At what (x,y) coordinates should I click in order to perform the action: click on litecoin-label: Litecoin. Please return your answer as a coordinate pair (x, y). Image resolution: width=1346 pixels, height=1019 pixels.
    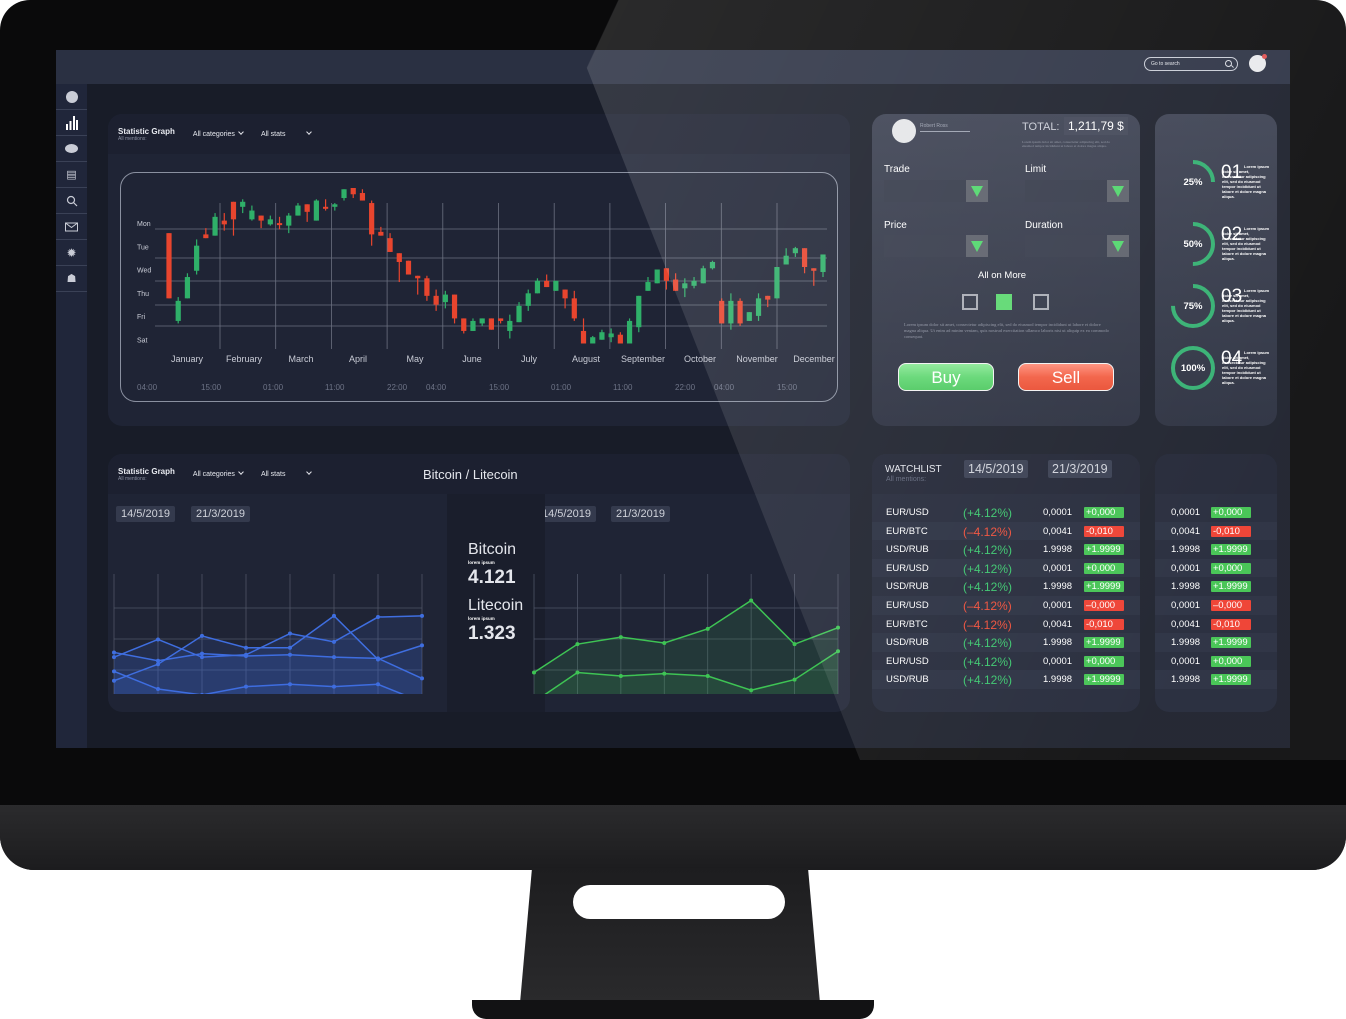
    Looking at the image, I should click on (496, 605).